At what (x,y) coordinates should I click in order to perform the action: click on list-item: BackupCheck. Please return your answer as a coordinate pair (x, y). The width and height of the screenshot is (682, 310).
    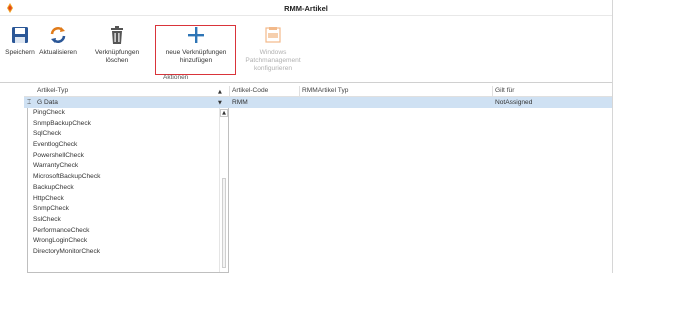
    Looking at the image, I should click on (128, 188).